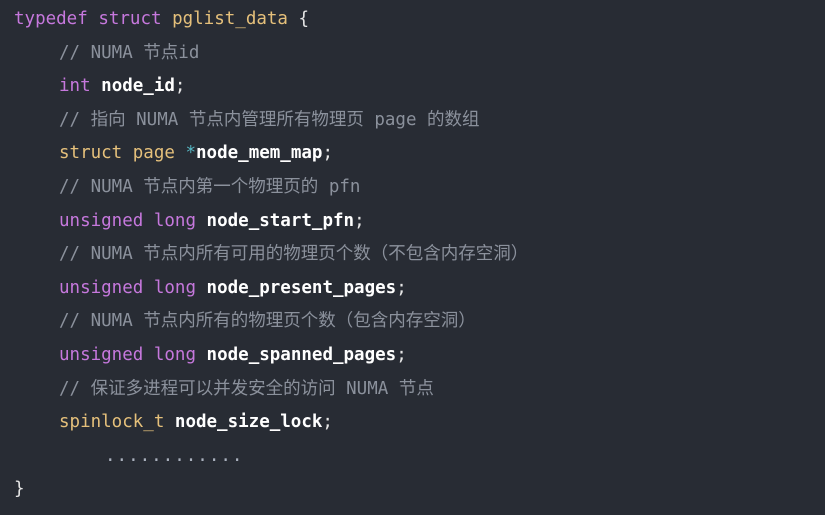 The height and width of the screenshot is (515, 825). Describe the element at coordinates (191, 153) in the screenshot. I see `pointer-star: *` at that location.